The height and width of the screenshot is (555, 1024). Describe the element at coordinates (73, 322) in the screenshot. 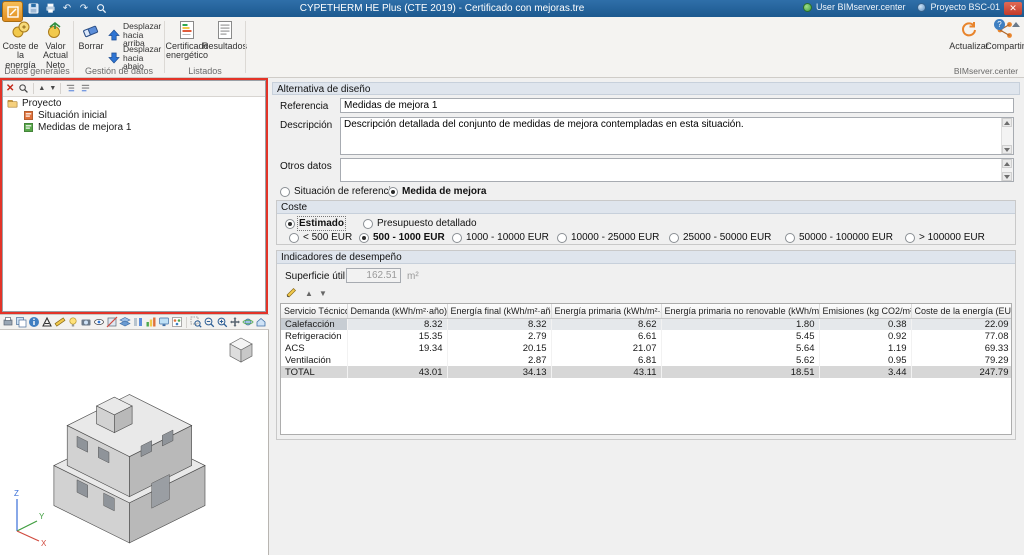

I see `light-icon` at that location.